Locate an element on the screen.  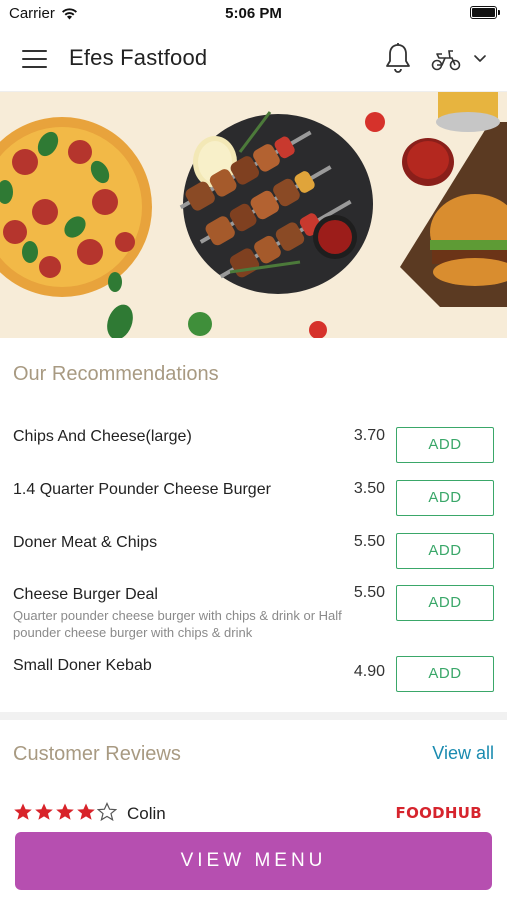
view-menu-button: VIEW MENU is located at coordinates (253, 861).